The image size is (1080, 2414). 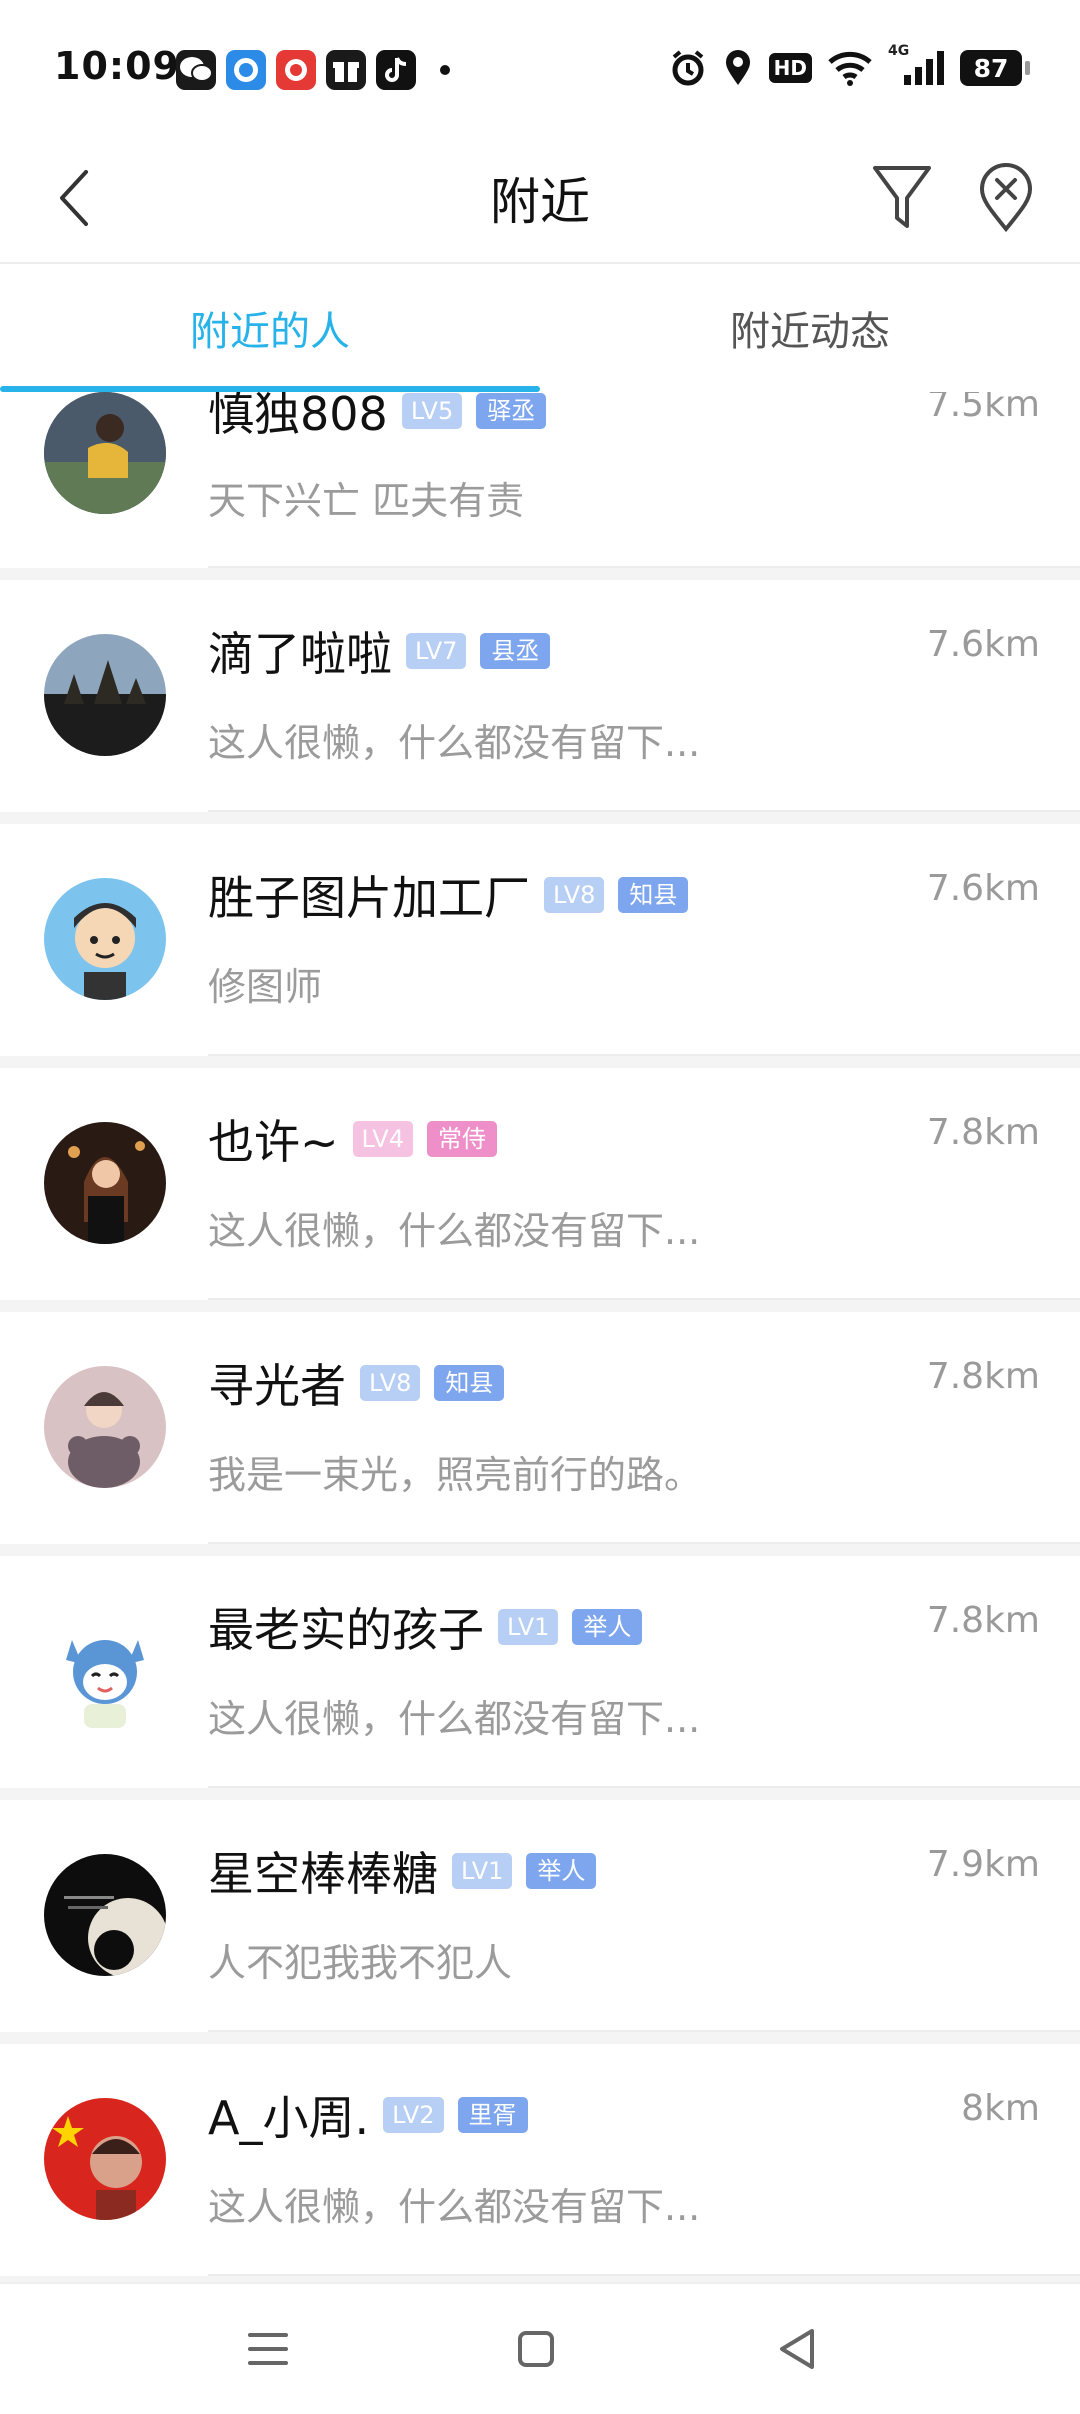 I want to click on notification-icons, so click(x=313, y=70).